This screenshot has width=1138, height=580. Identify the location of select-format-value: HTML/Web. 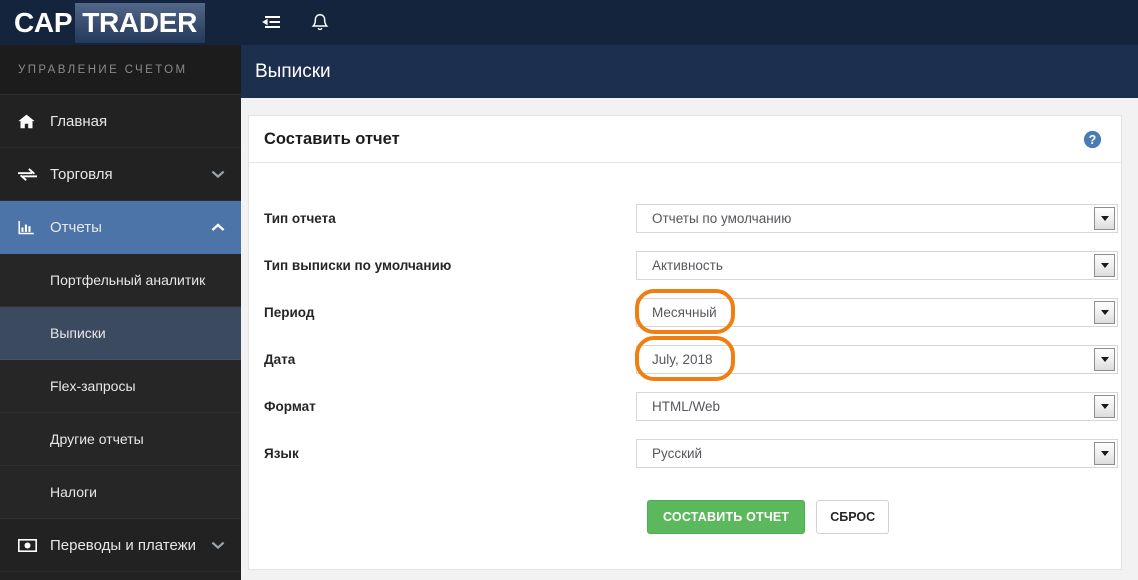
(686, 406).